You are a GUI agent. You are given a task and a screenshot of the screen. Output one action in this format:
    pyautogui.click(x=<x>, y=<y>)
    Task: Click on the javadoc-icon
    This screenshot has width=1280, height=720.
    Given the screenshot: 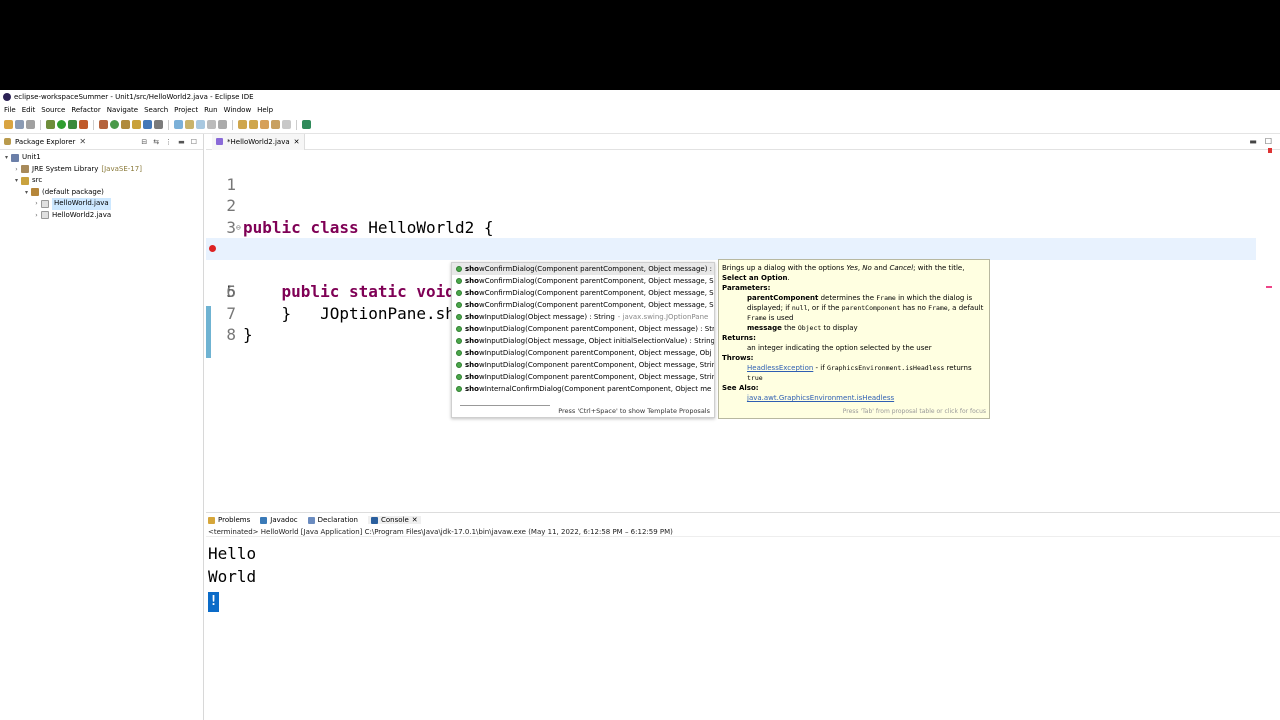 What is the action you would take?
    pyautogui.click(x=264, y=520)
    